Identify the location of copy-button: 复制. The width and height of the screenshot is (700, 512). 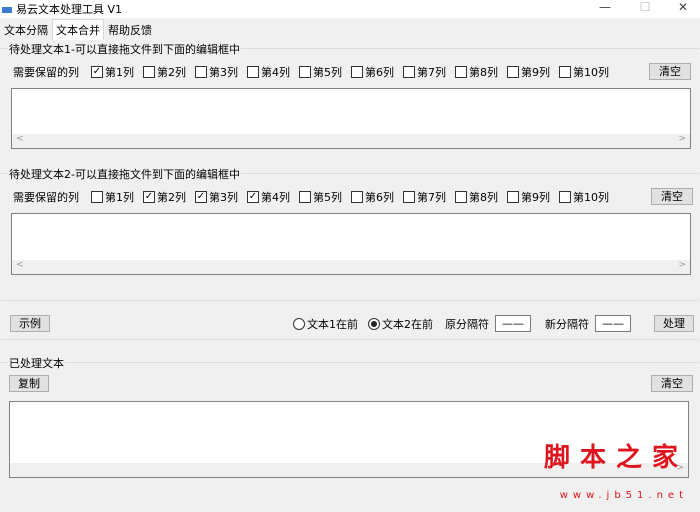
(29, 383).